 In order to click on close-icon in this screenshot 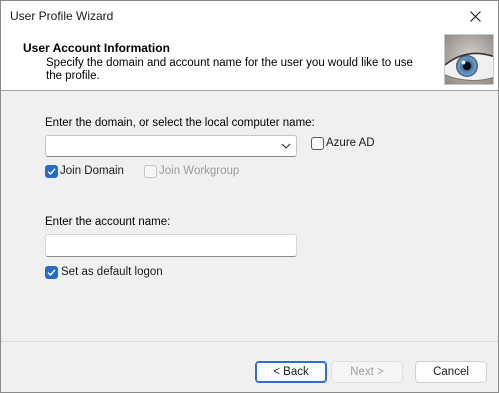, I will do `click(475, 16)`.